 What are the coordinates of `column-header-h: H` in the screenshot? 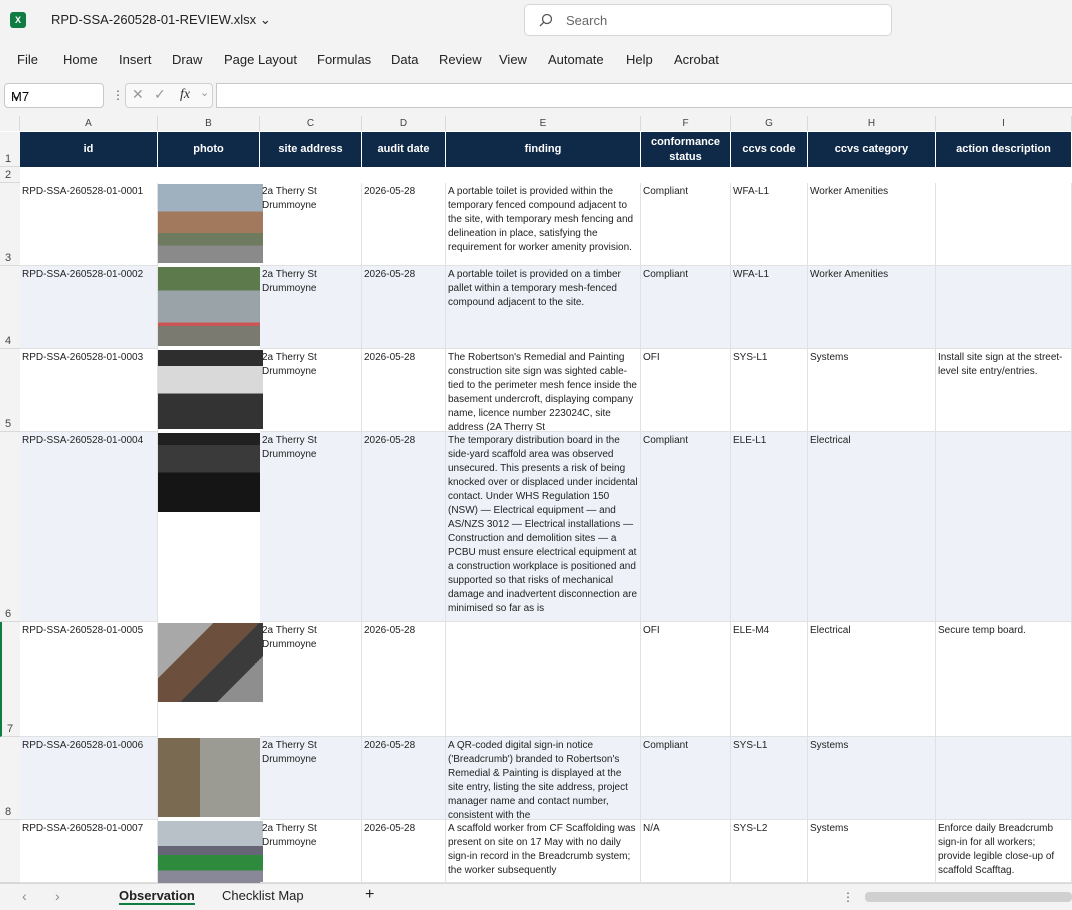 It's located at (872, 123).